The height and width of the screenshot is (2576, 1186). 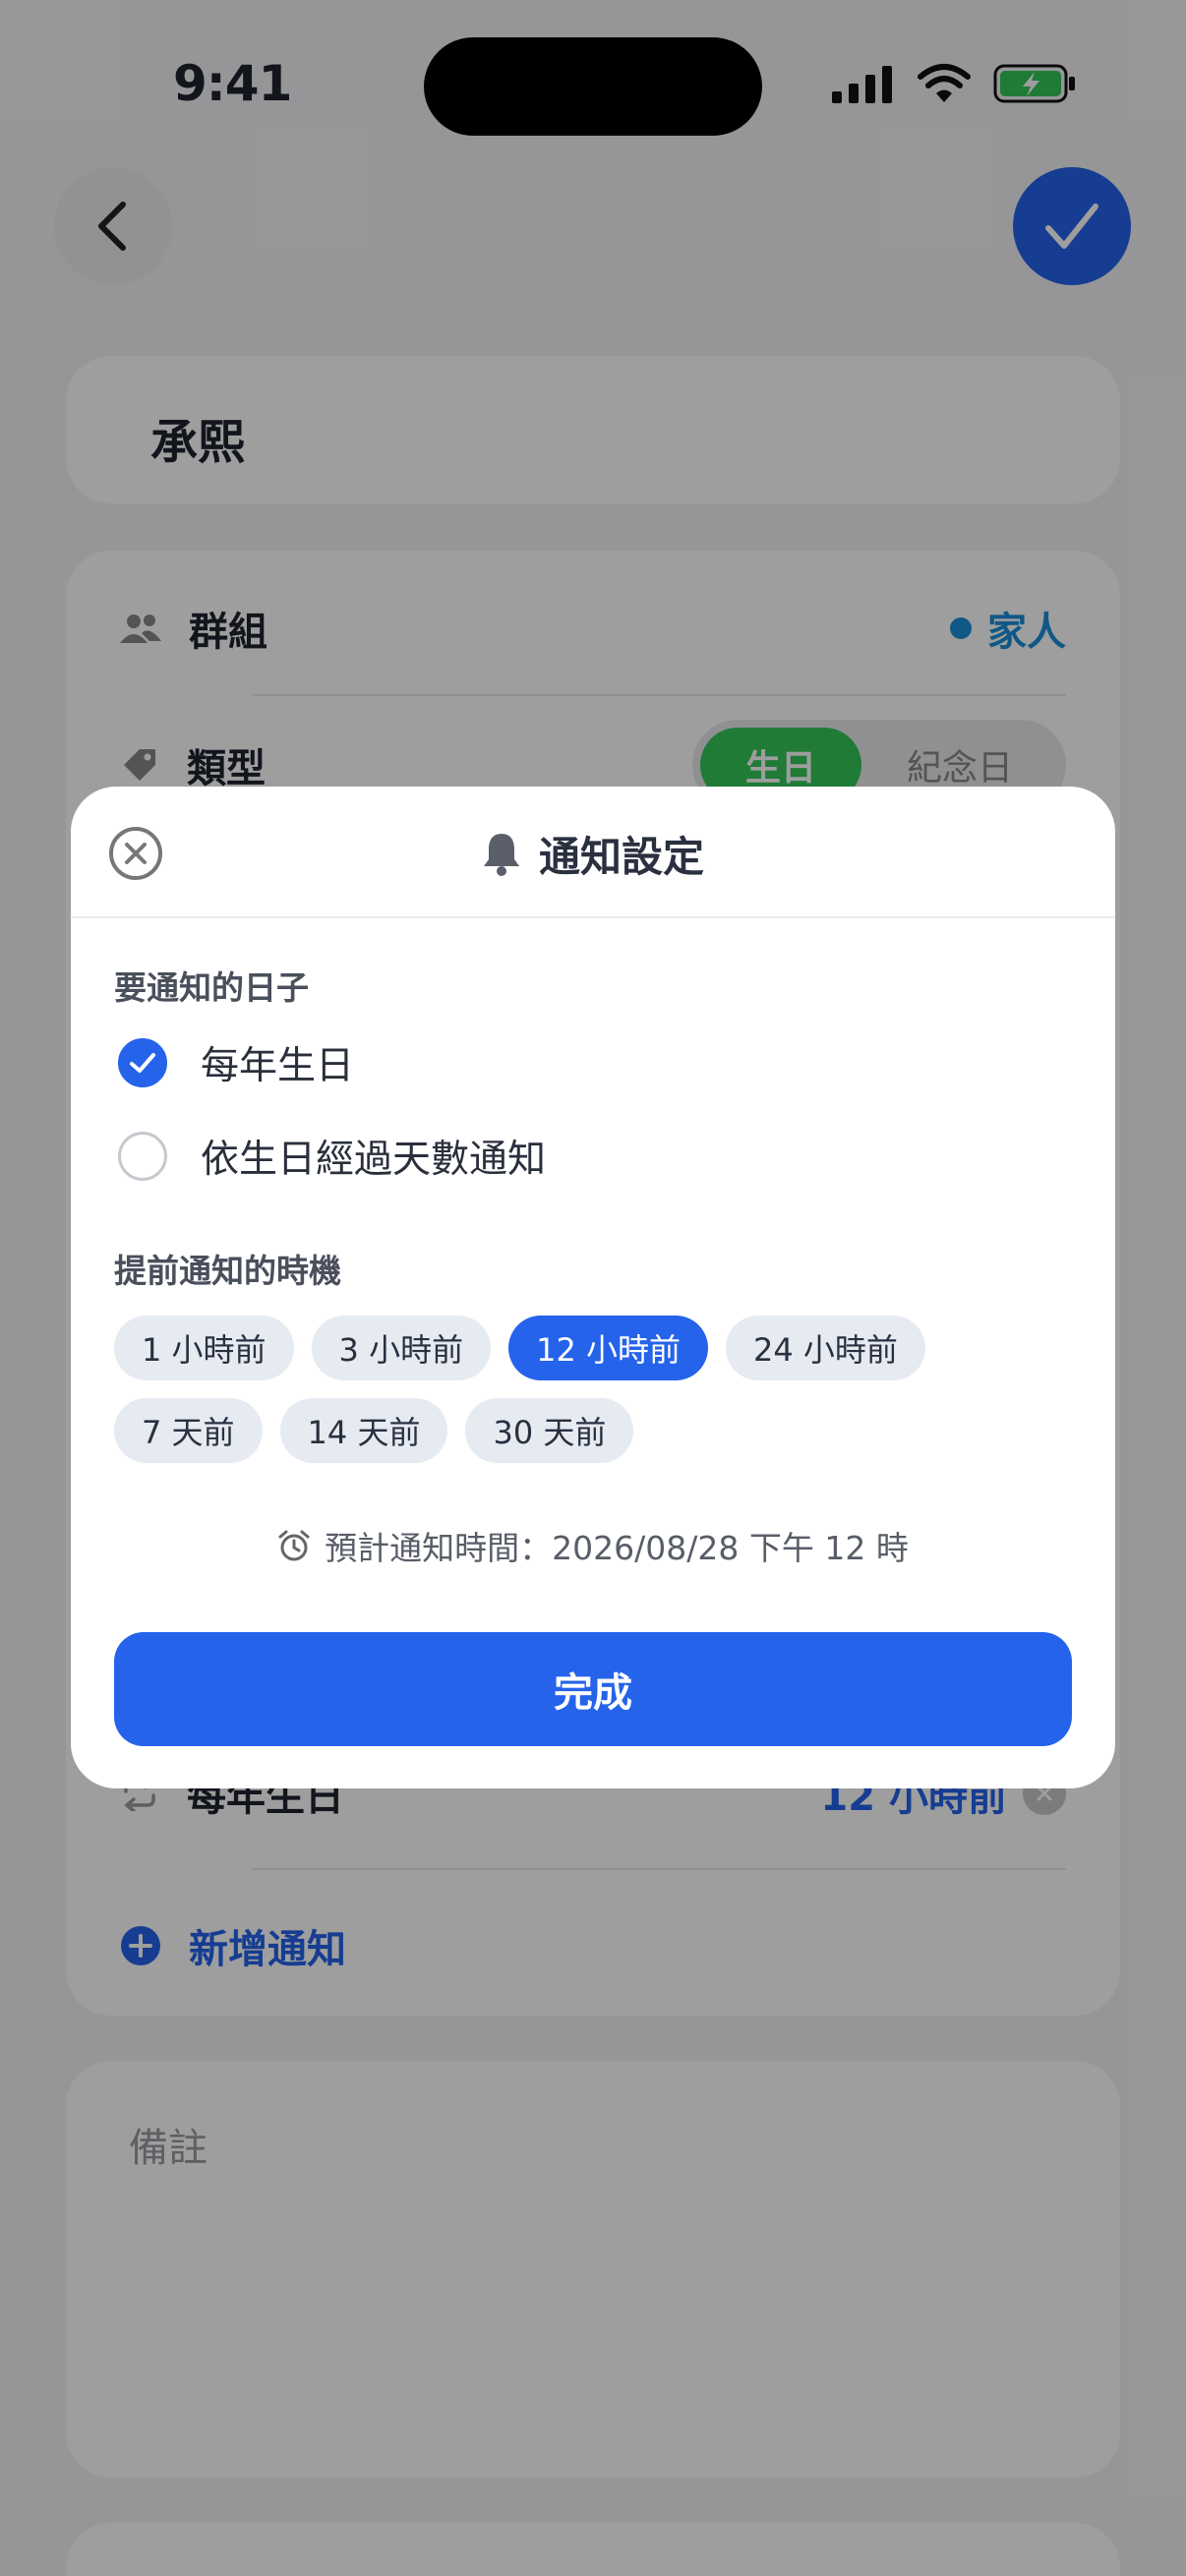 I want to click on option-days-elapsed: 依生日經過天數通知, so click(x=332, y=1156).